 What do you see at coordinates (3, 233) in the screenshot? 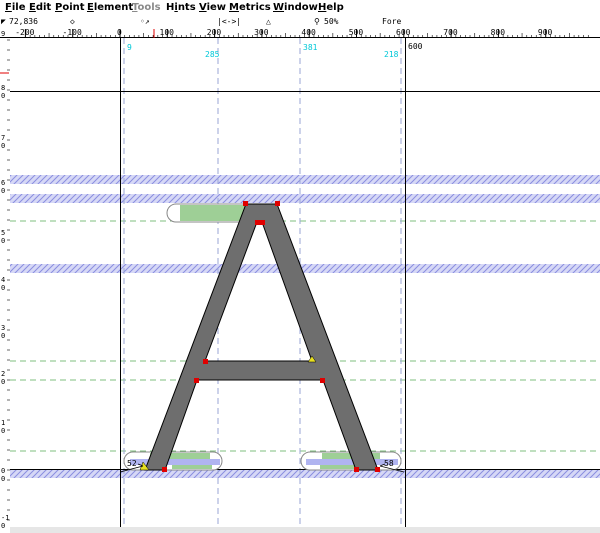
I see `left-ruler-label: 5` at bounding box center [3, 233].